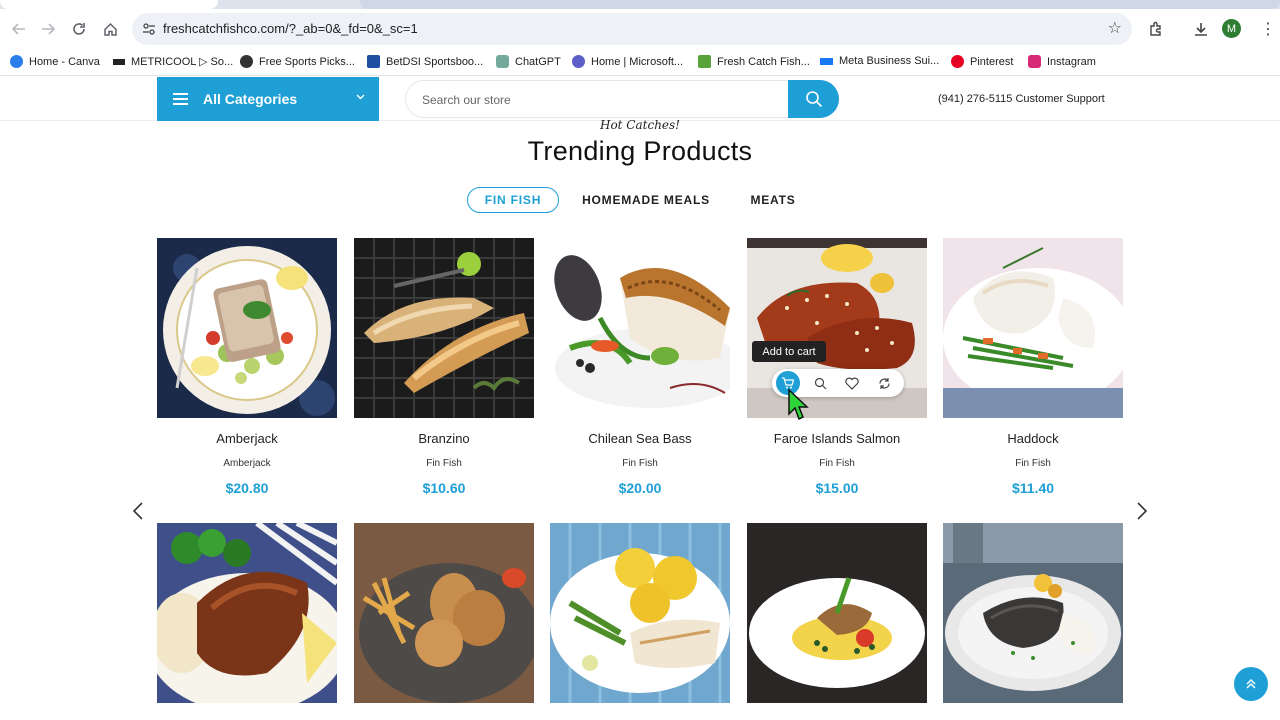  What do you see at coordinates (1033, 438) in the screenshot?
I see `product-name: Haddock` at bounding box center [1033, 438].